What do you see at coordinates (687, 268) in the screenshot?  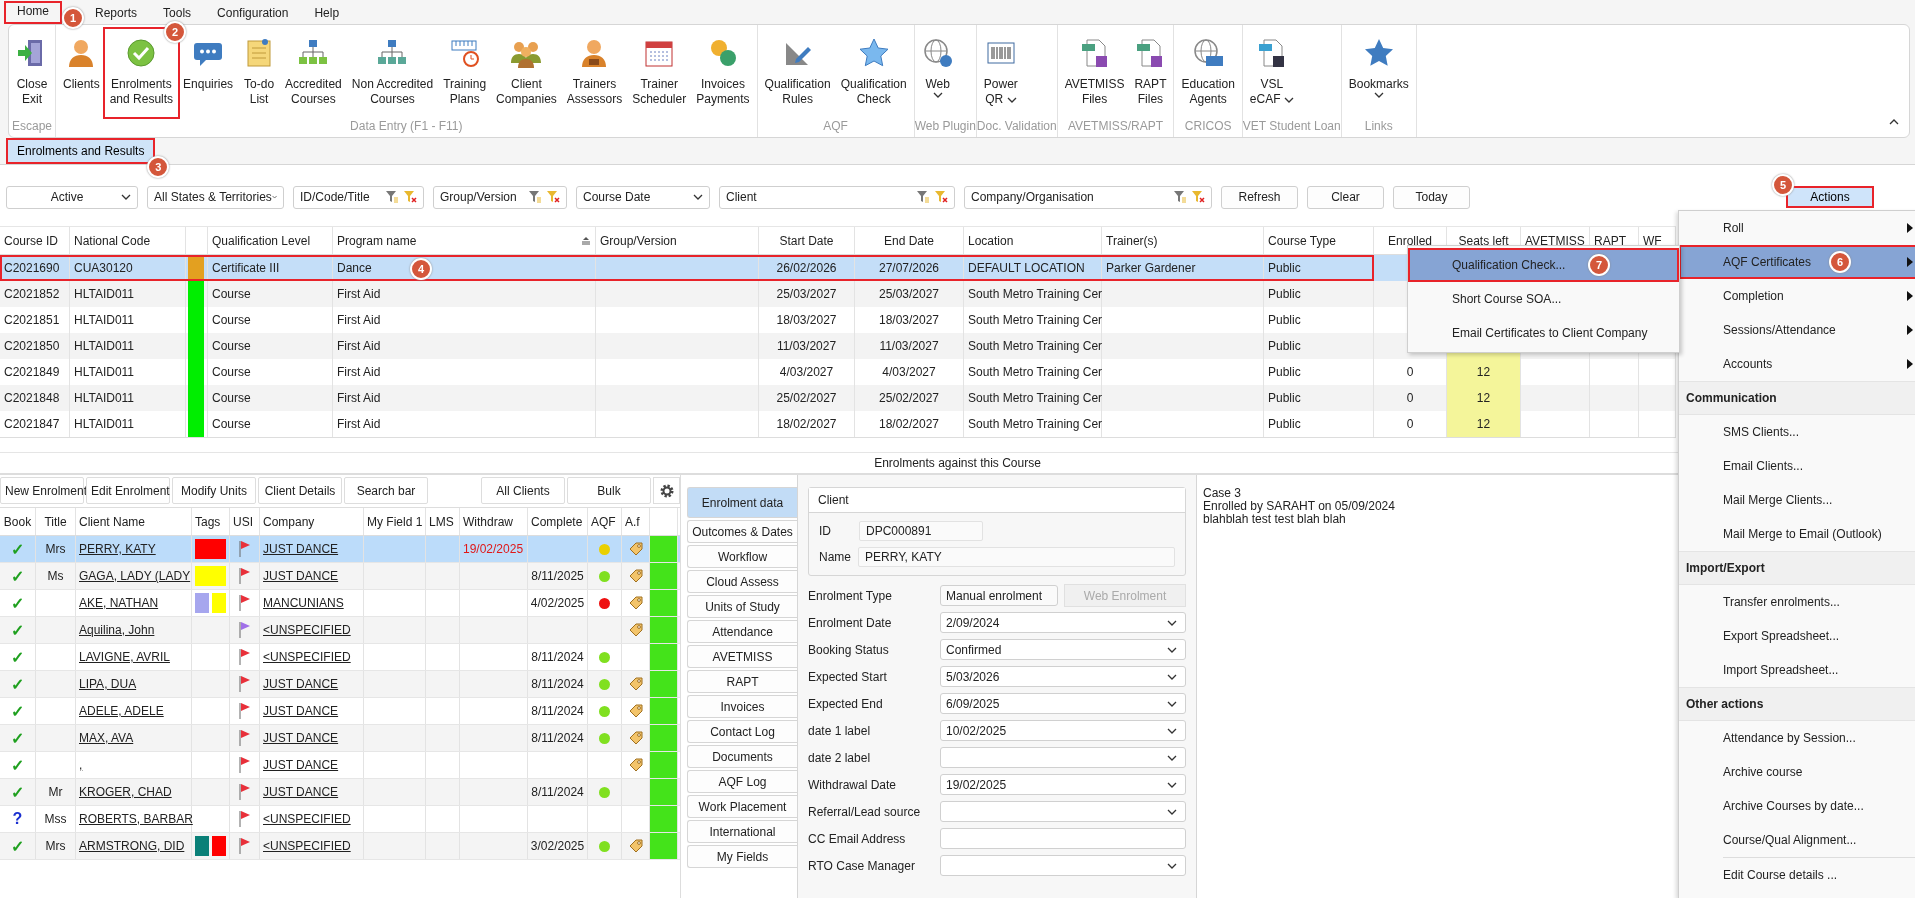 I see `course-row: C2021690 CUA30120 Certificate III Dance 4 26/02/2026 27/07/2026 DEFAULT LOCATION Parker Gardener Public` at bounding box center [687, 268].